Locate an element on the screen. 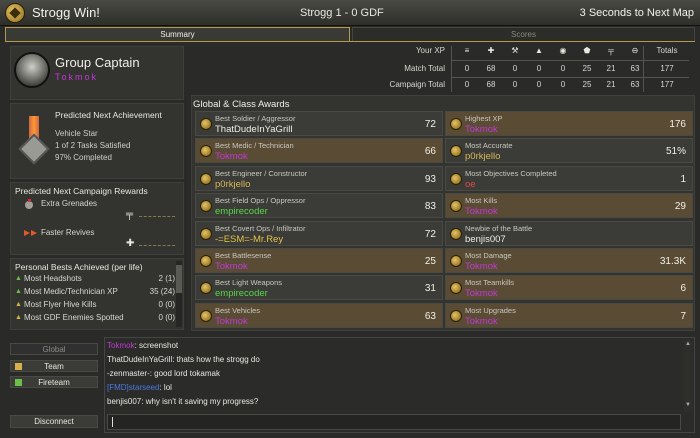 The image size is (700, 438). best-value: 35 (24) is located at coordinates (162, 291).